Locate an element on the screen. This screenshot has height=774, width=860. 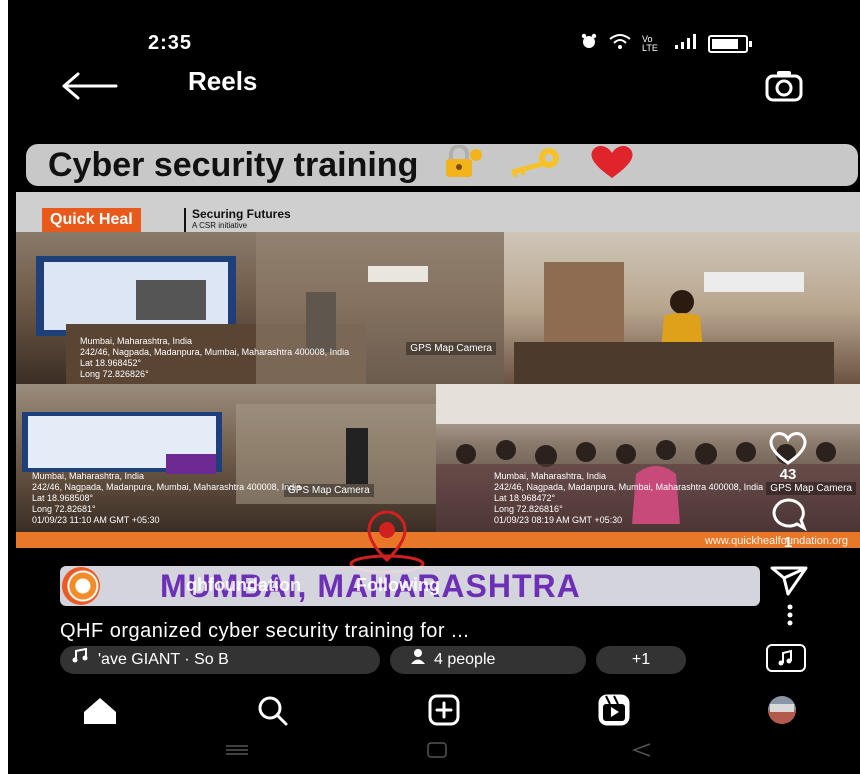
caption-line: Long 72.826826° is located at coordinates (114, 374).